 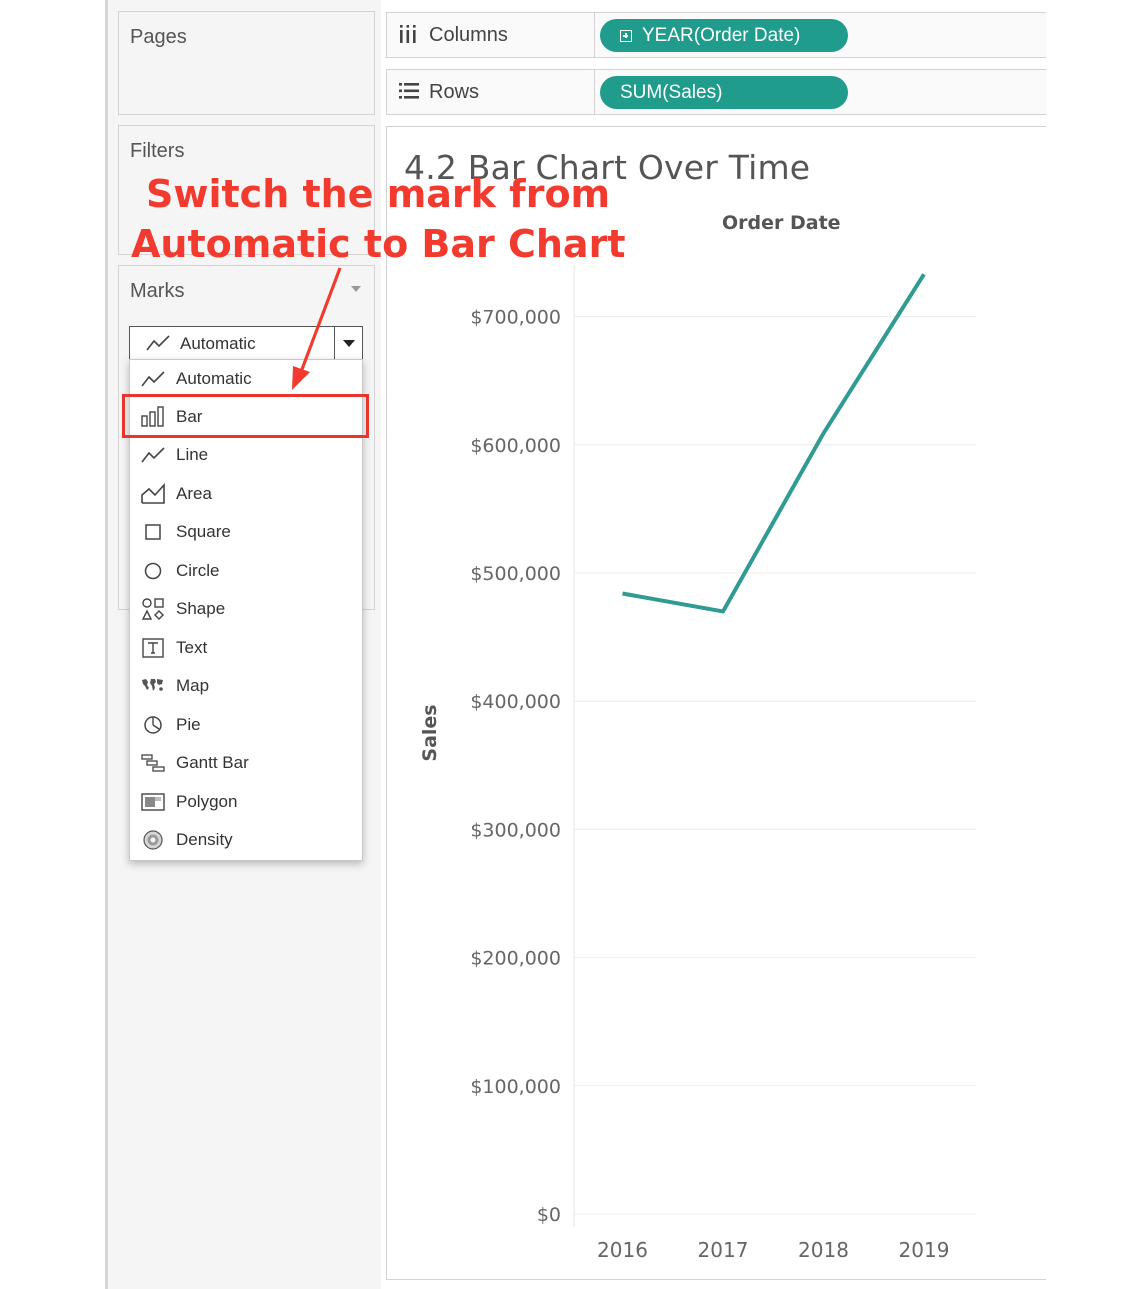 What do you see at coordinates (153, 802) in the screenshot?
I see `polygon-icon` at bounding box center [153, 802].